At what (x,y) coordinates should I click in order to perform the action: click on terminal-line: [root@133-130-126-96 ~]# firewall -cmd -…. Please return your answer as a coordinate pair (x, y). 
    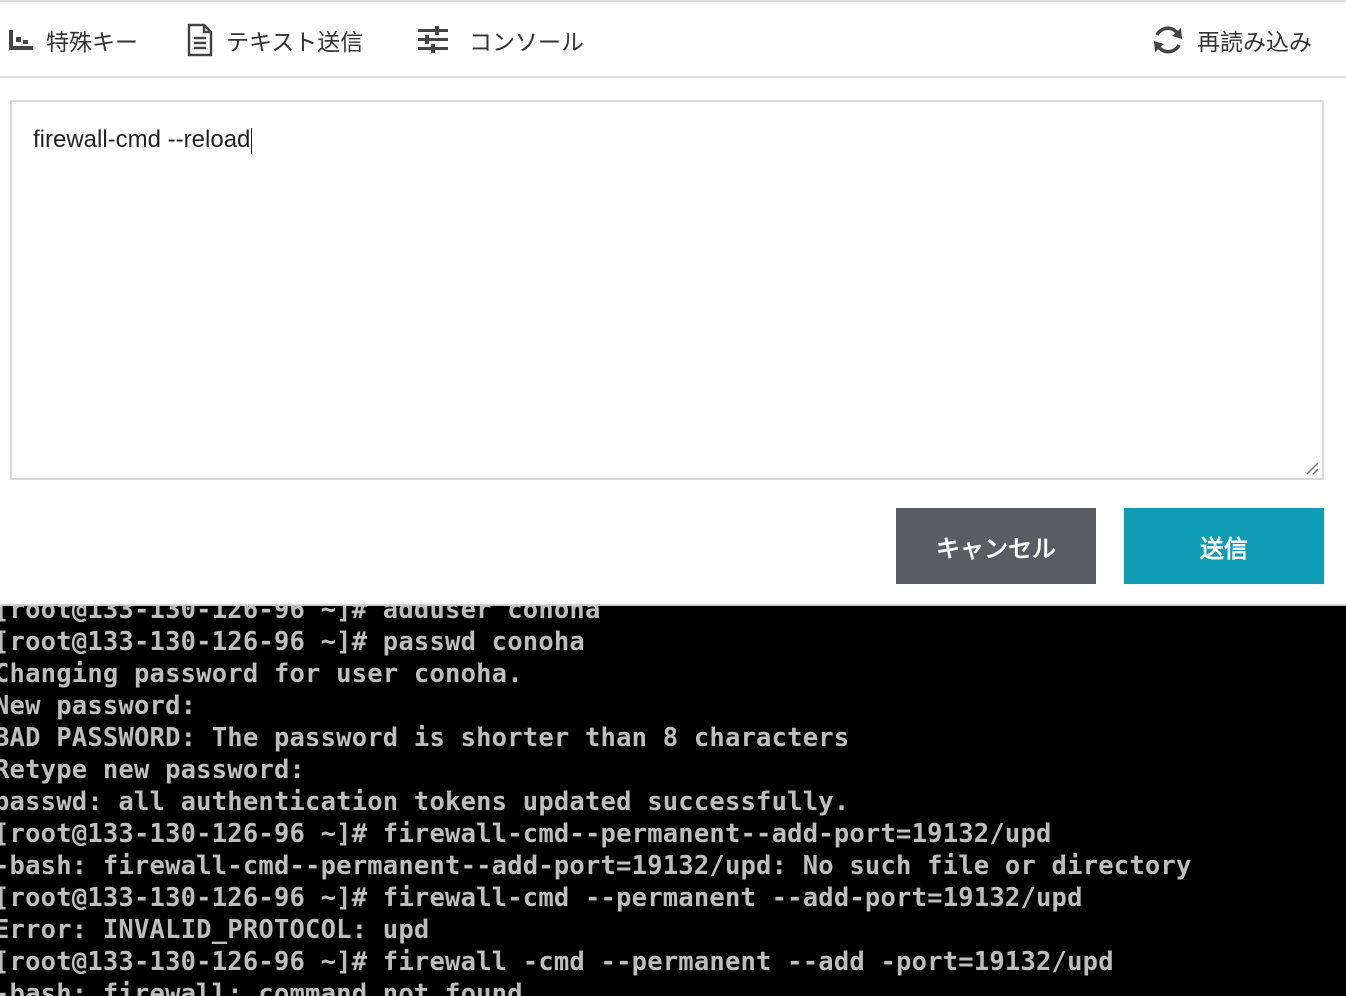
    Looking at the image, I should click on (557, 962).